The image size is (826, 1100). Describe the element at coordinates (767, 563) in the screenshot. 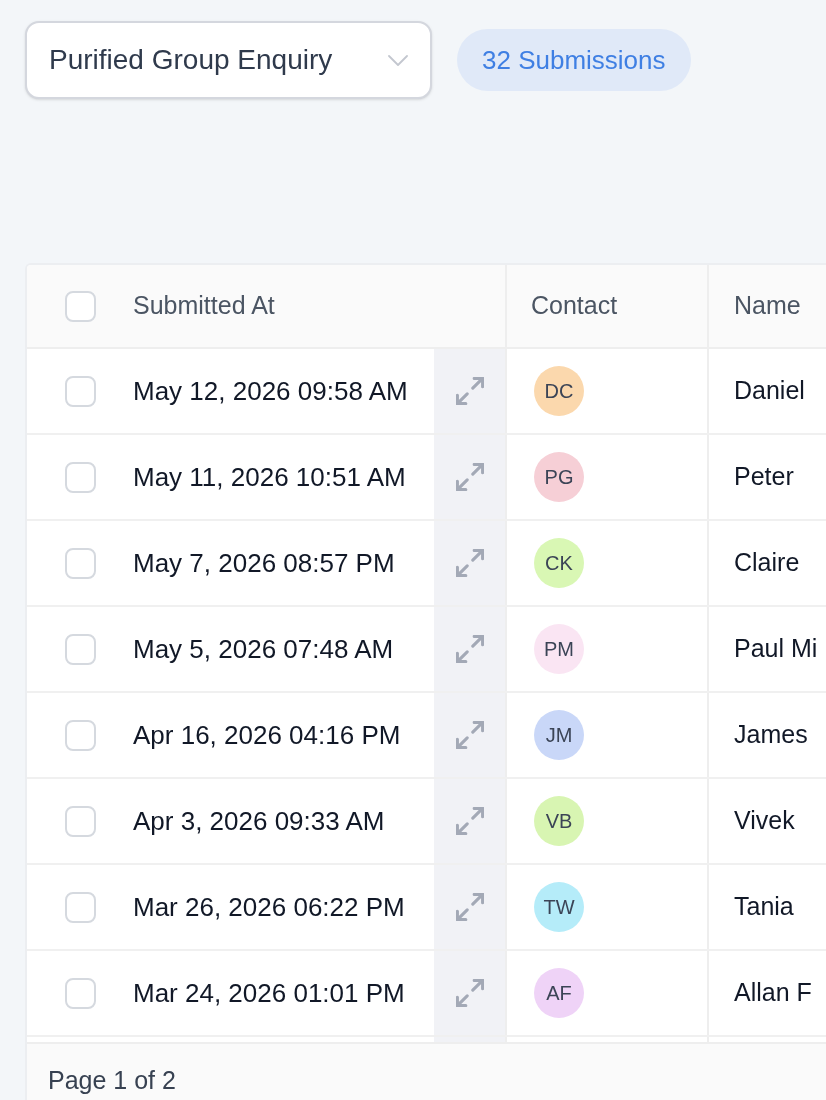

I see `contact-name: Claire` at that location.